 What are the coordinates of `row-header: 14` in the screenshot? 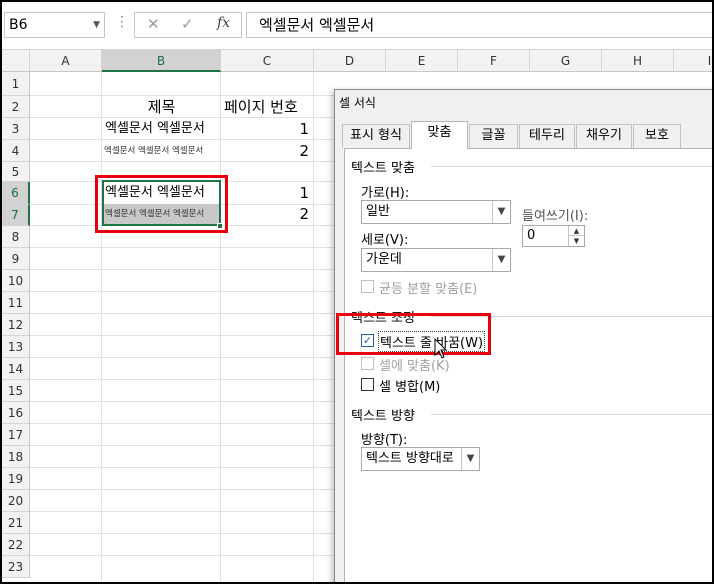 It's located at (16, 369).